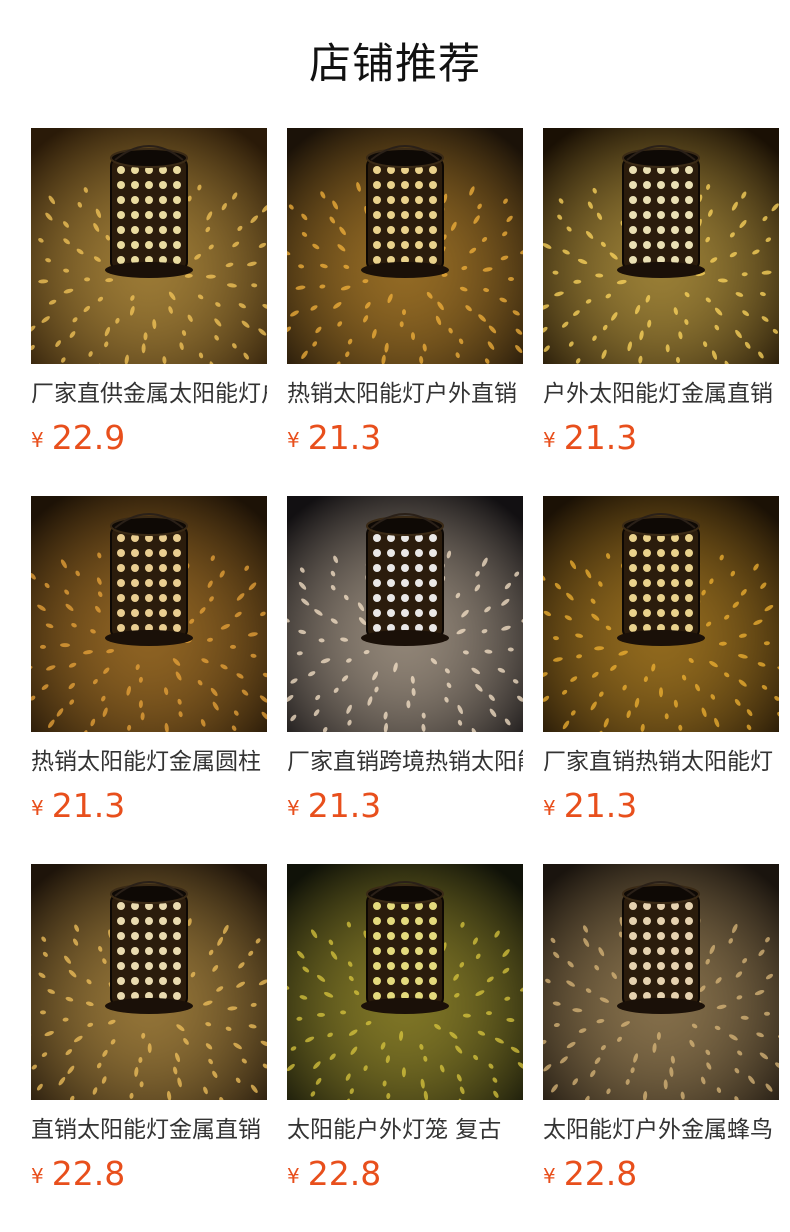 The image size is (790, 1232). What do you see at coordinates (149, 394) in the screenshot?
I see `product-name: 厂家直供金属太阳能灯户外` at bounding box center [149, 394].